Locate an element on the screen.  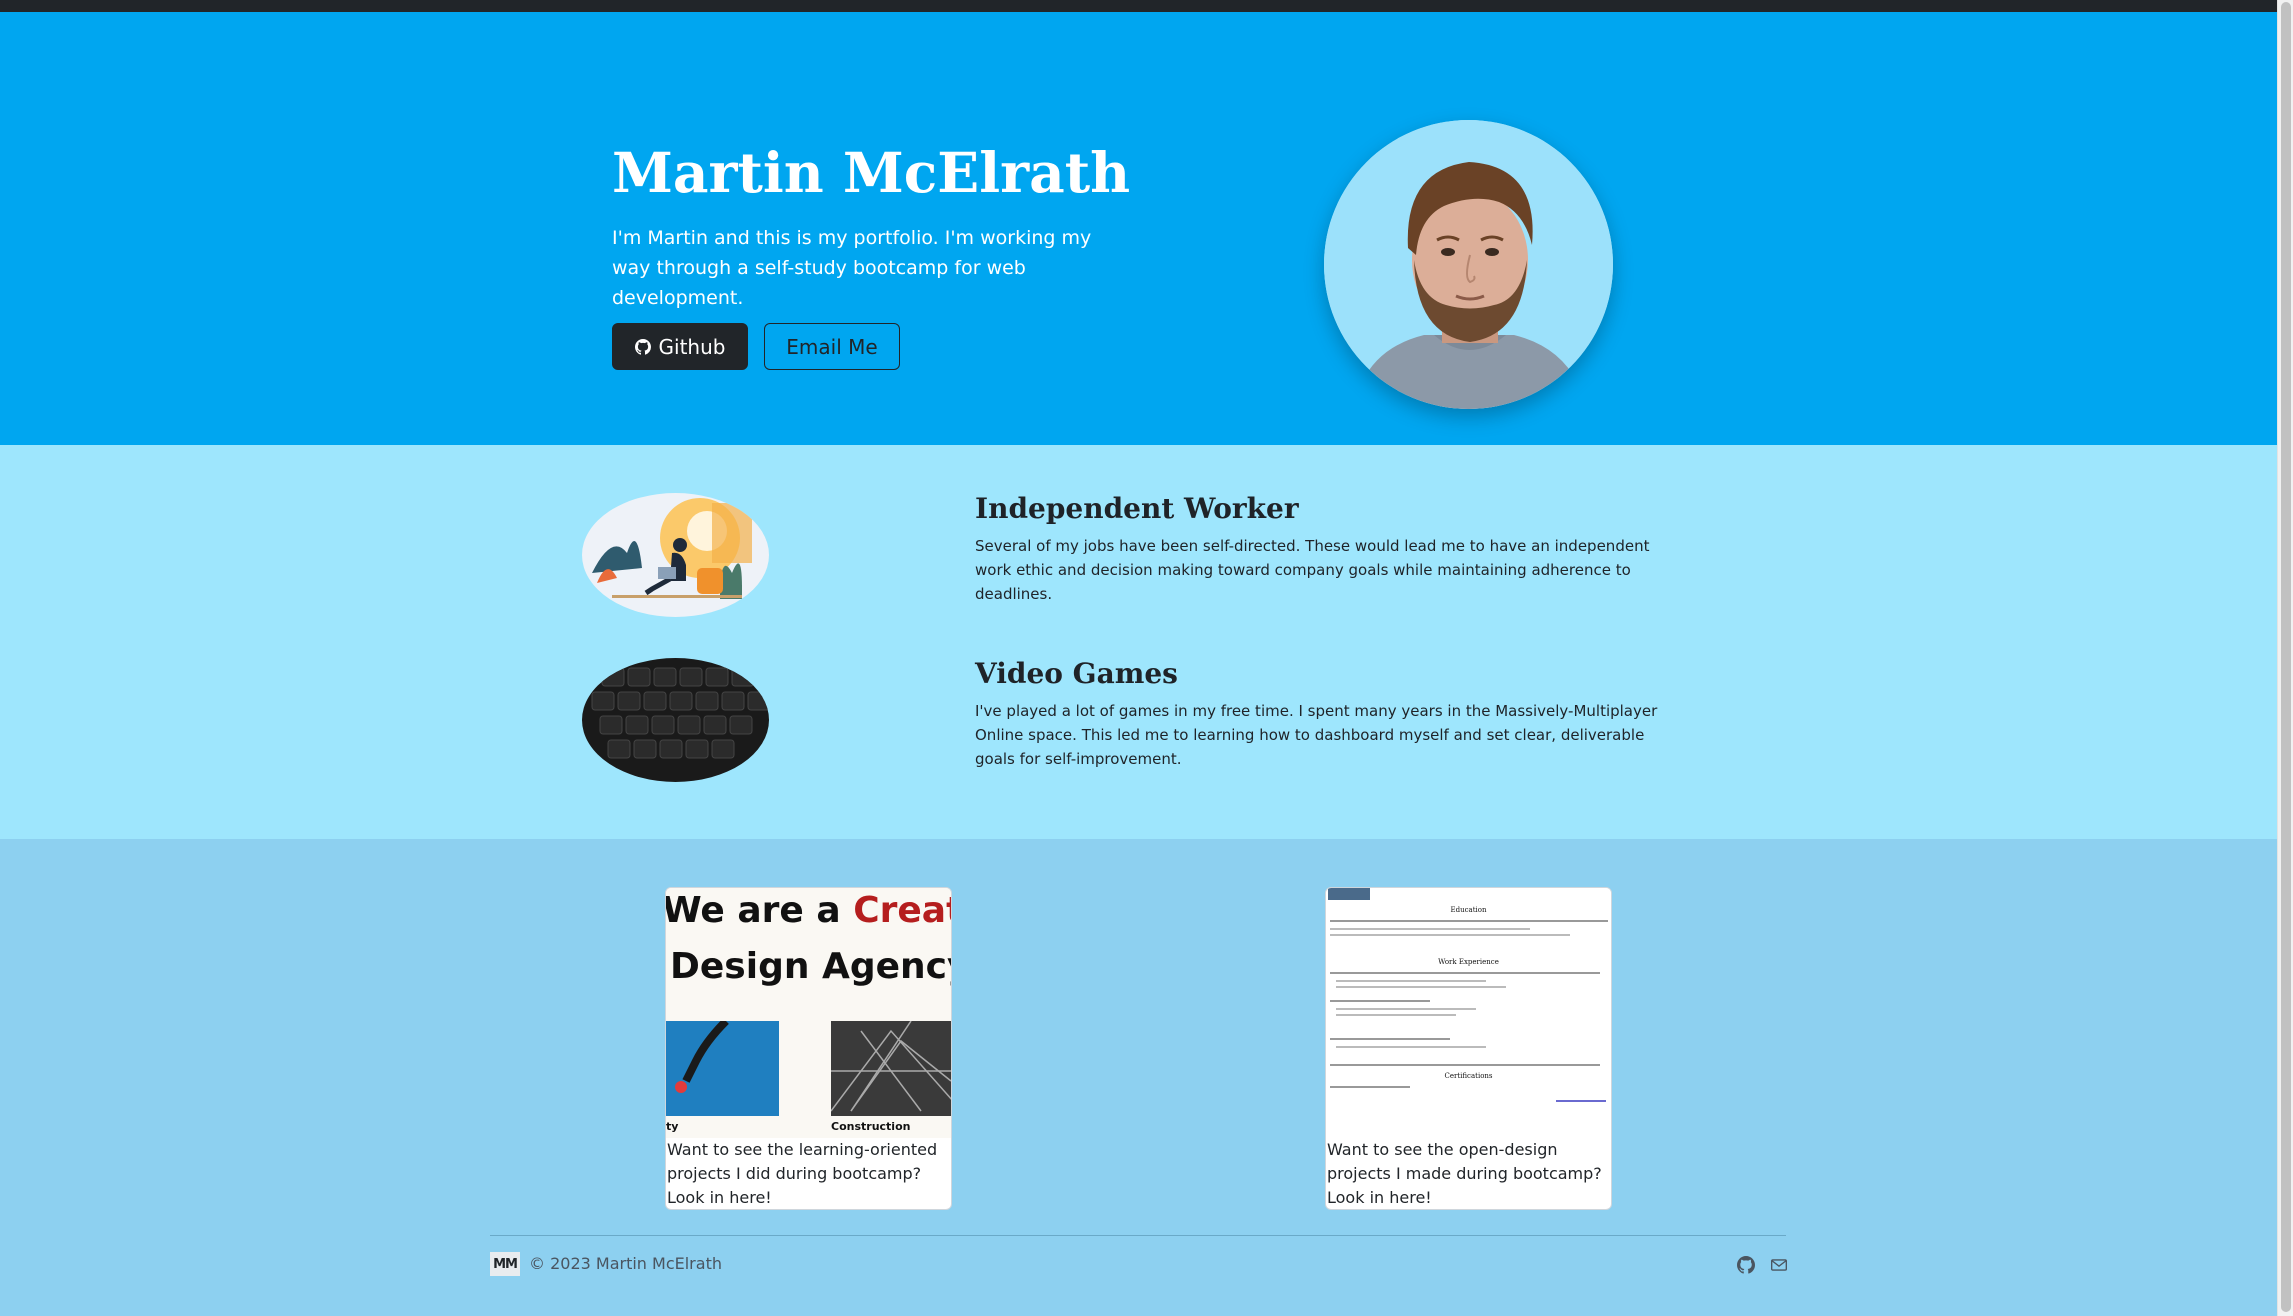
thumb-heading-certifications: Certifications is located at coordinates (1468, 1076).